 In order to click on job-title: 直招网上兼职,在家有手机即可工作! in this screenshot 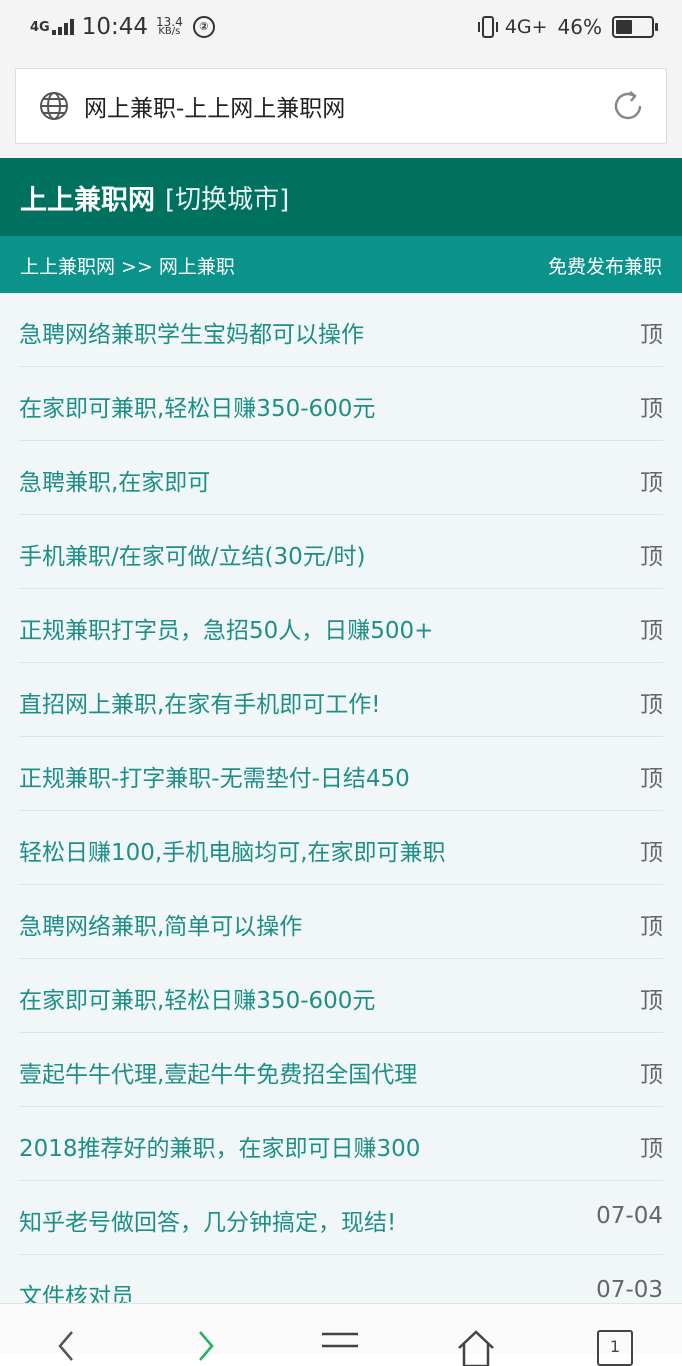, I will do `click(200, 702)`.